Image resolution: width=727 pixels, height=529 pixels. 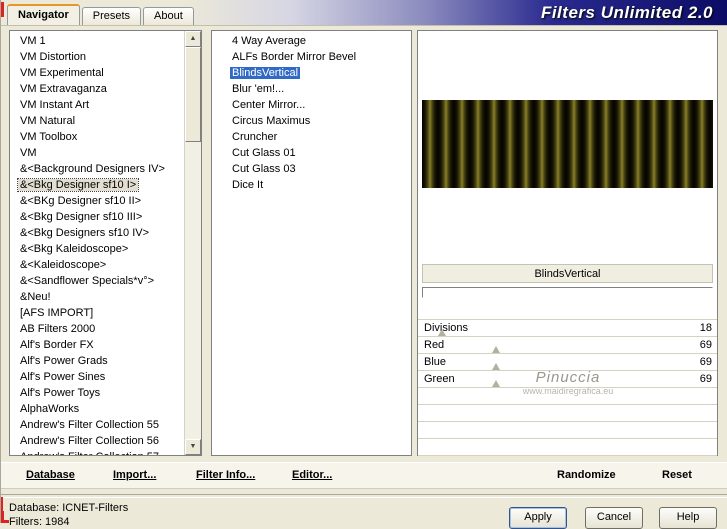 What do you see at coordinates (439, 379) in the screenshot?
I see `param-label: Green` at bounding box center [439, 379].